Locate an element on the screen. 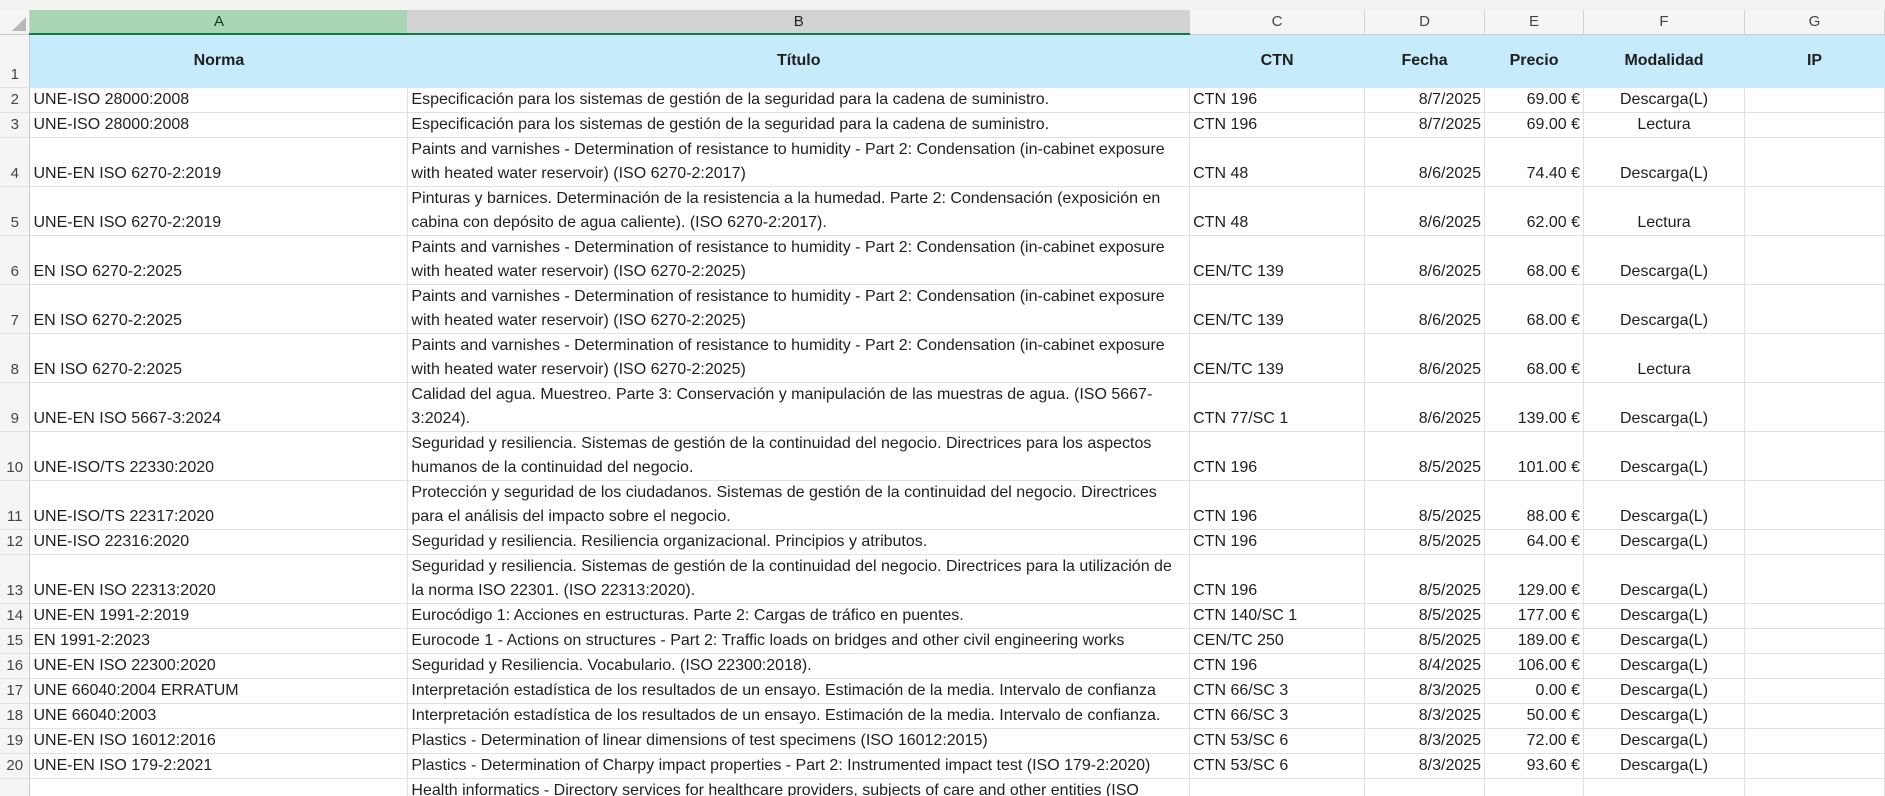  row-header: 8 is located at coordinates (15, 358).